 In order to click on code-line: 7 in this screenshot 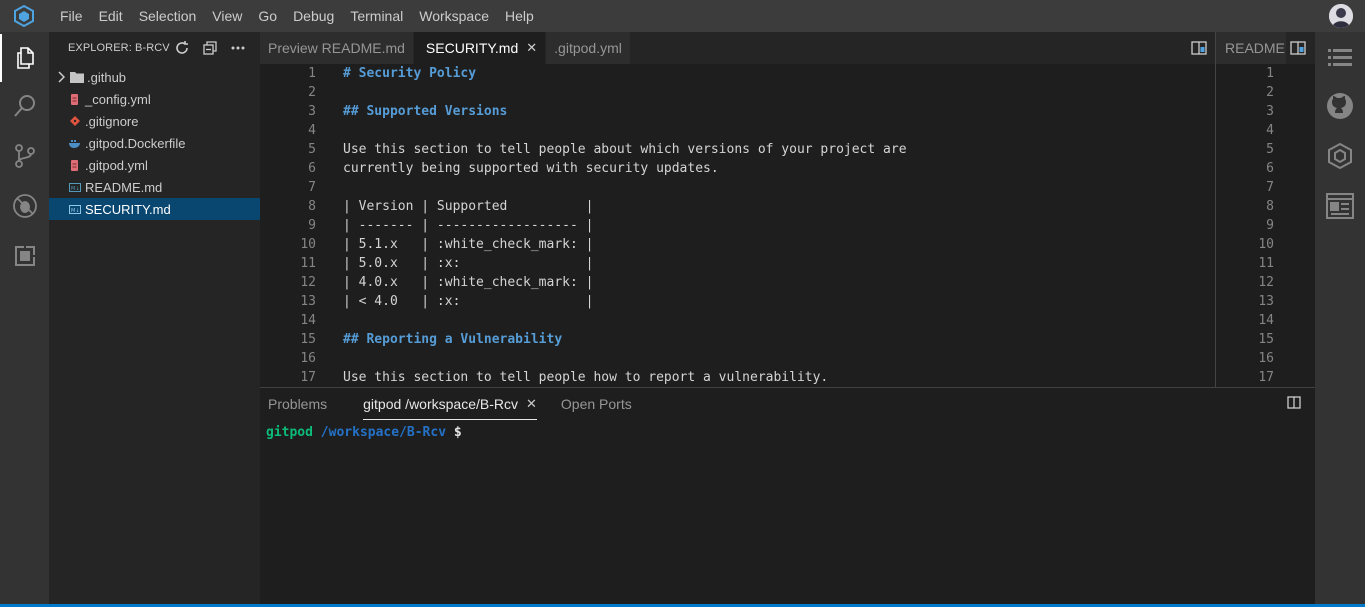, I will do `click(737, 187)`.